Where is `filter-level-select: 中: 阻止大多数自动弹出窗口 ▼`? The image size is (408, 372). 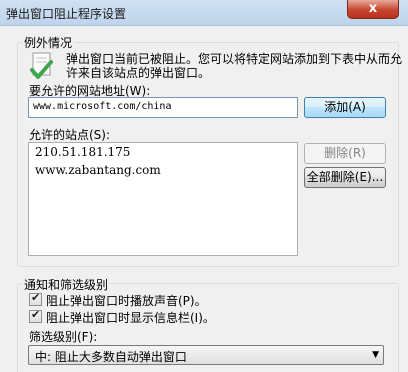 filter-level-select: 中: 阻止大多数自动弹出窗口 ▼ is located at coordinates (206, 355).